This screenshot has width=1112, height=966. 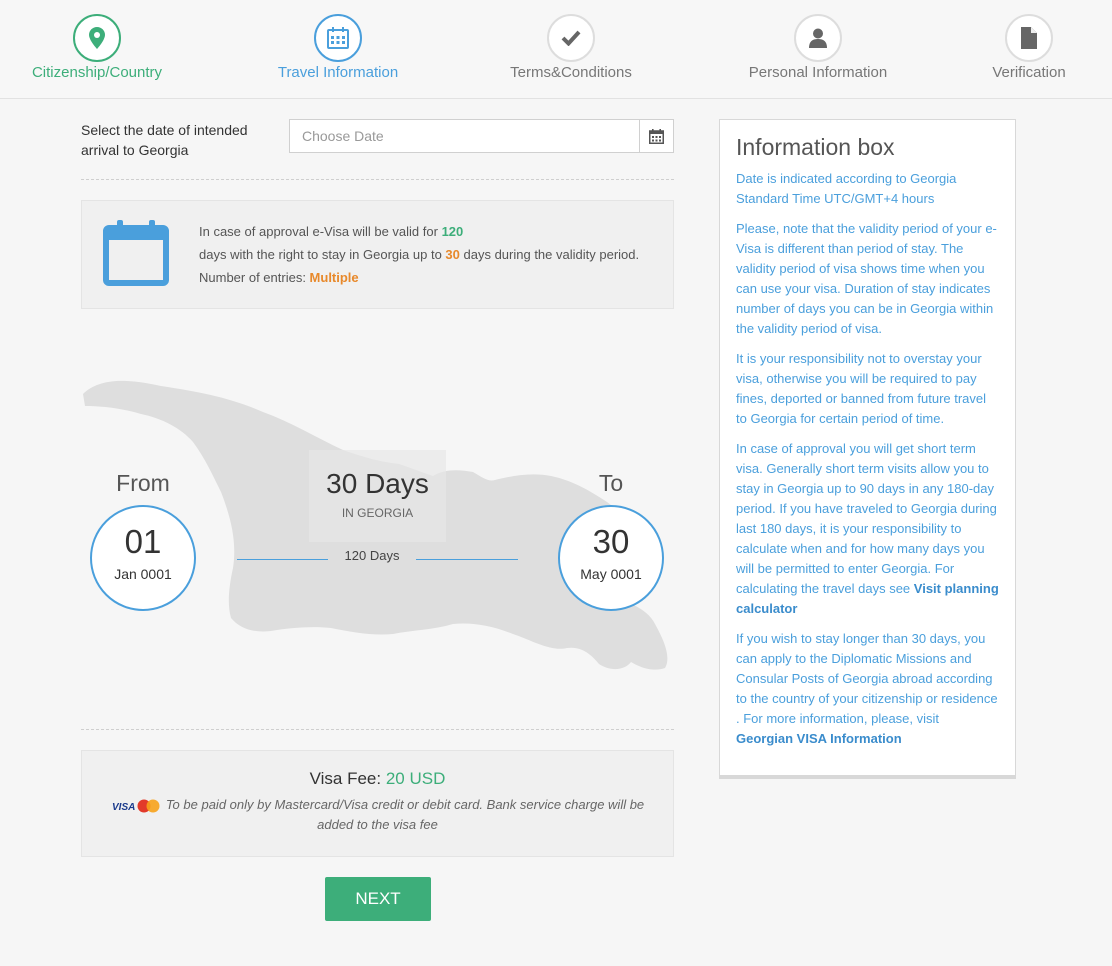 I want to click on step-travel-information: Travel Information, so click(x=338, y=47).